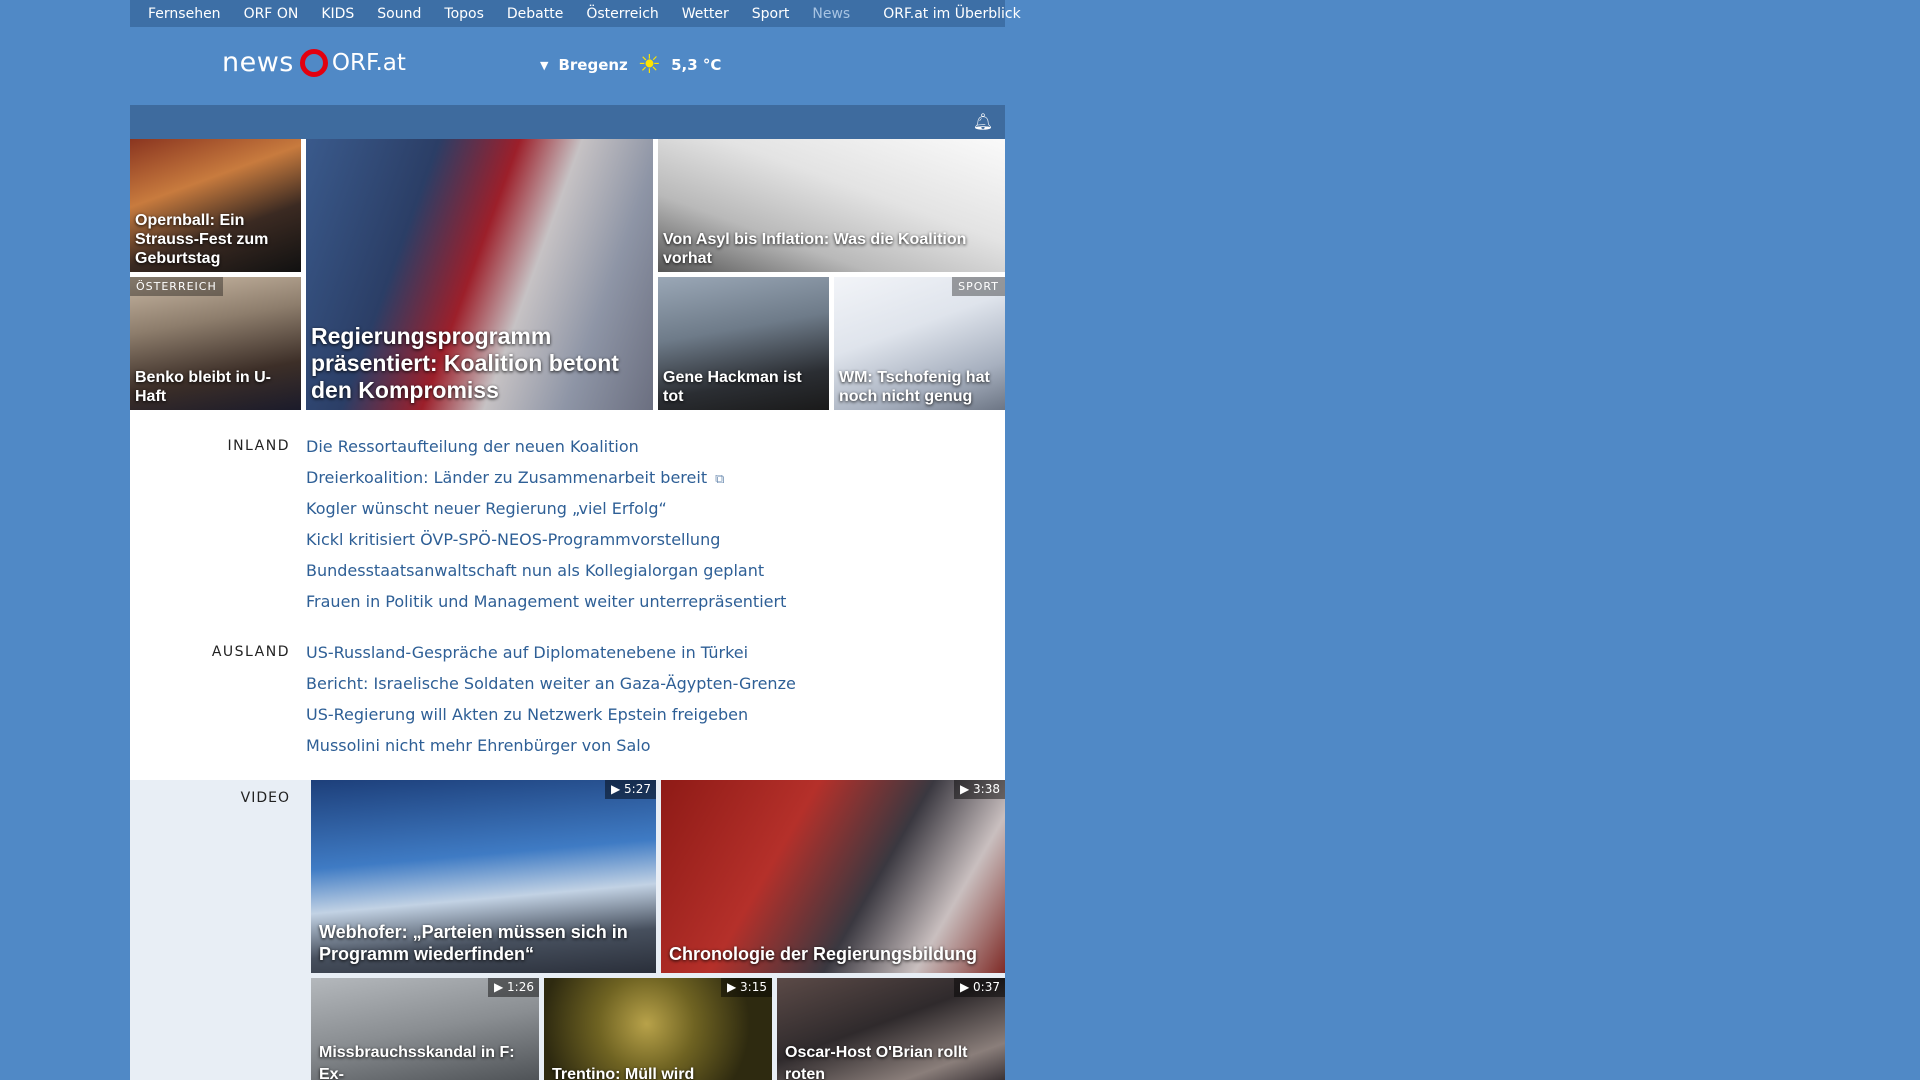  Describe the element at coordinates (732, 387) in the screenshot. I see `tile-caption: Gene Hackman ist tot` at that location.